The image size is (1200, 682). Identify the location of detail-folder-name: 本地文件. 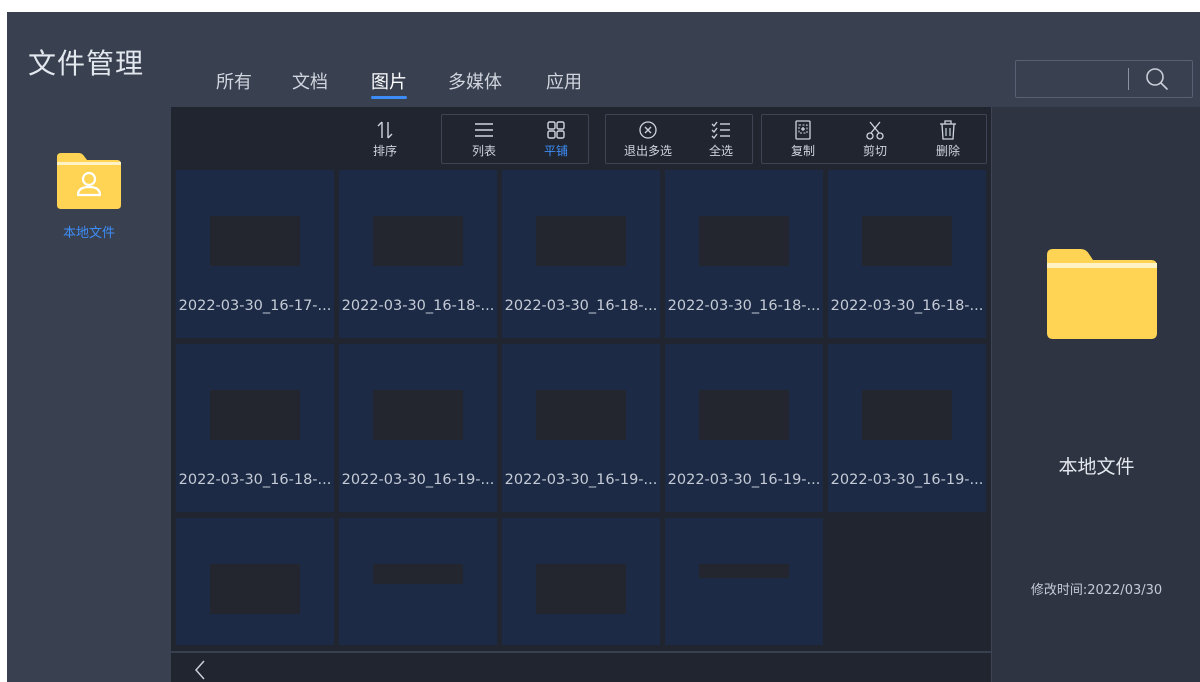
(1096, 467).